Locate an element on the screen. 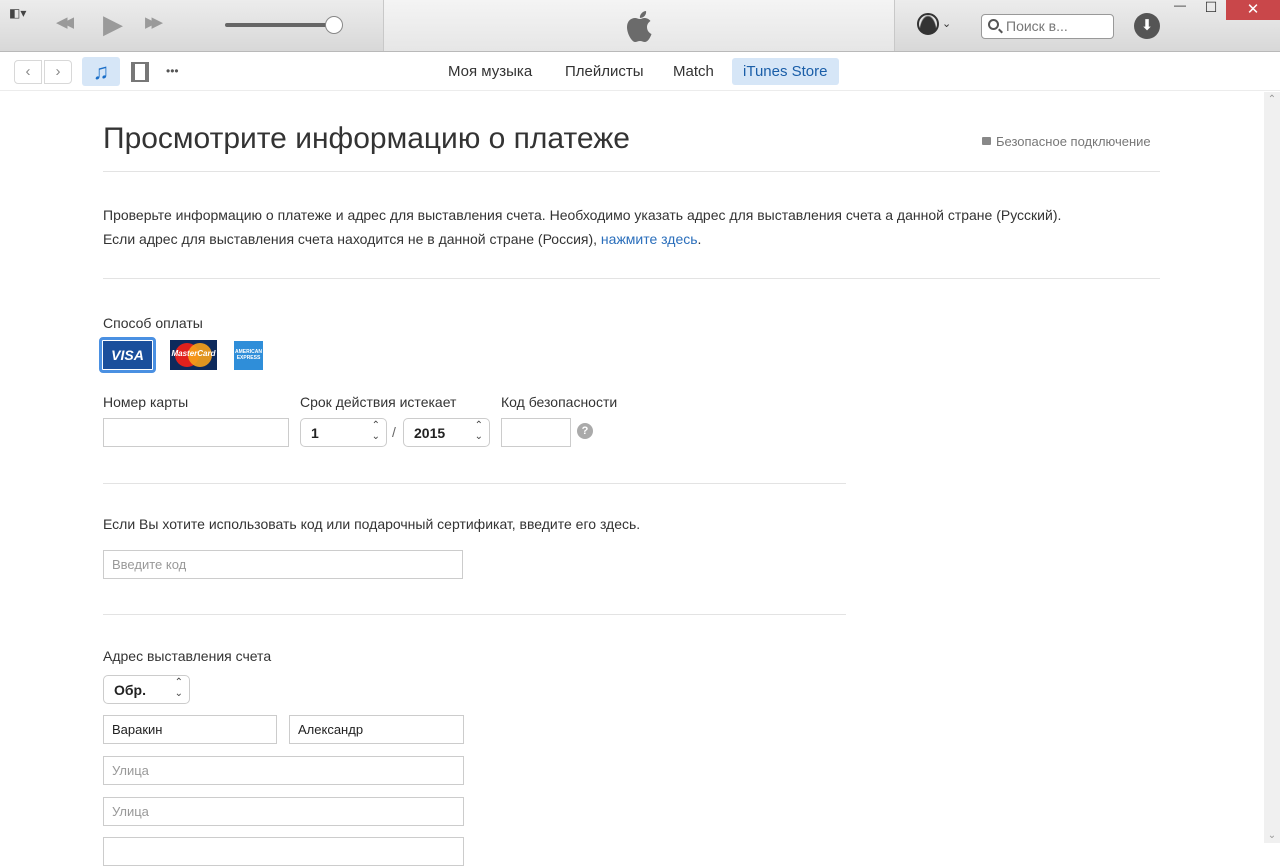  forward-button: ▶▶ is located at coordinates (154, 22).